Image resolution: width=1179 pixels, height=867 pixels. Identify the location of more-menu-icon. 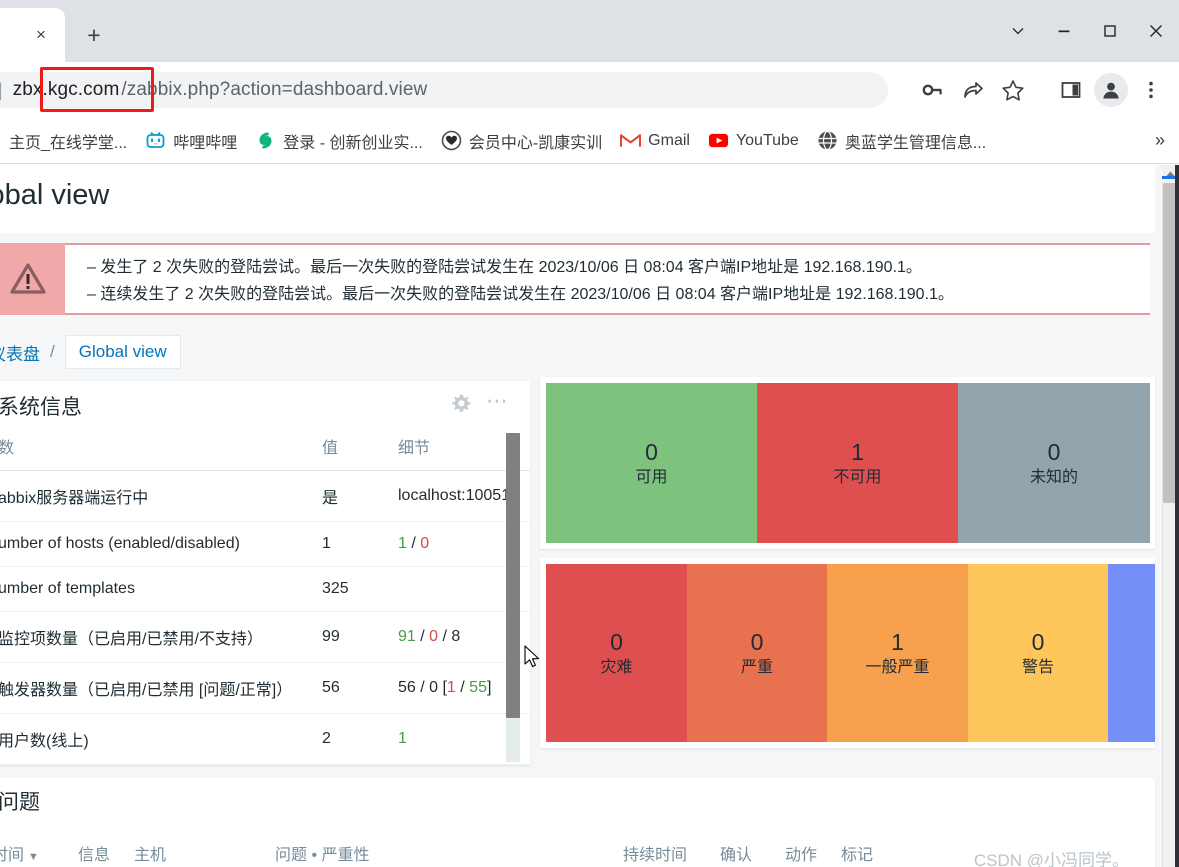
(1151, 90).